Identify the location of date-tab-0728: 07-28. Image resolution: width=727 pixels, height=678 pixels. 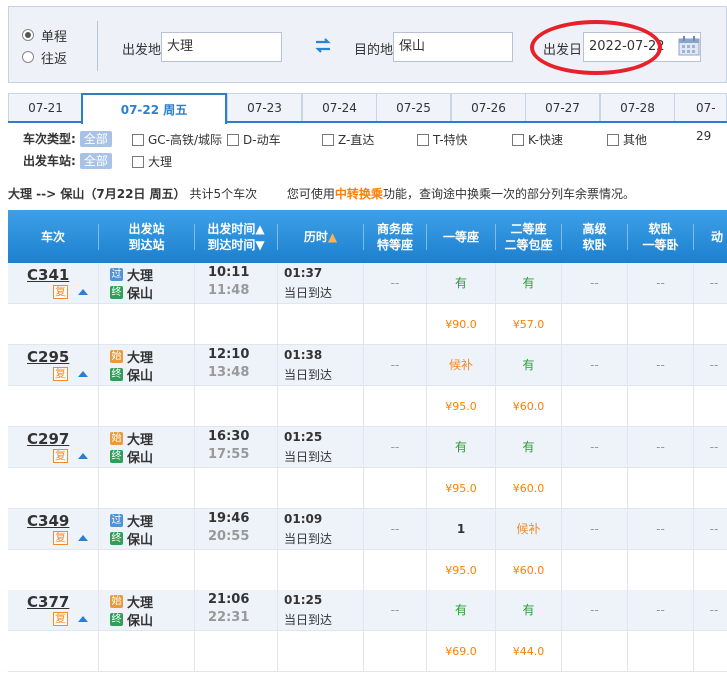
(637, 107).